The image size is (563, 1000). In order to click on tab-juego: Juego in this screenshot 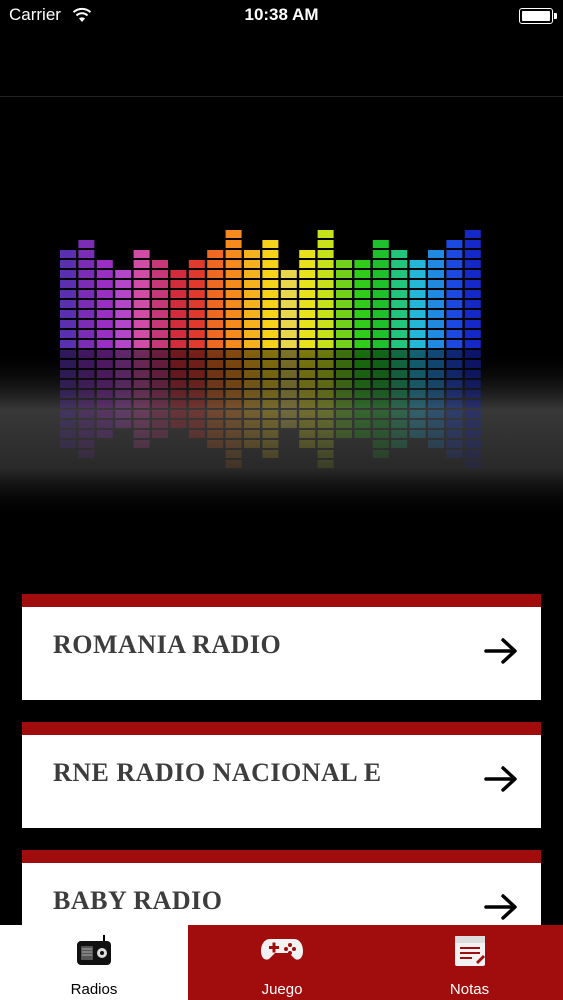, I will do `click(282, 962)`.